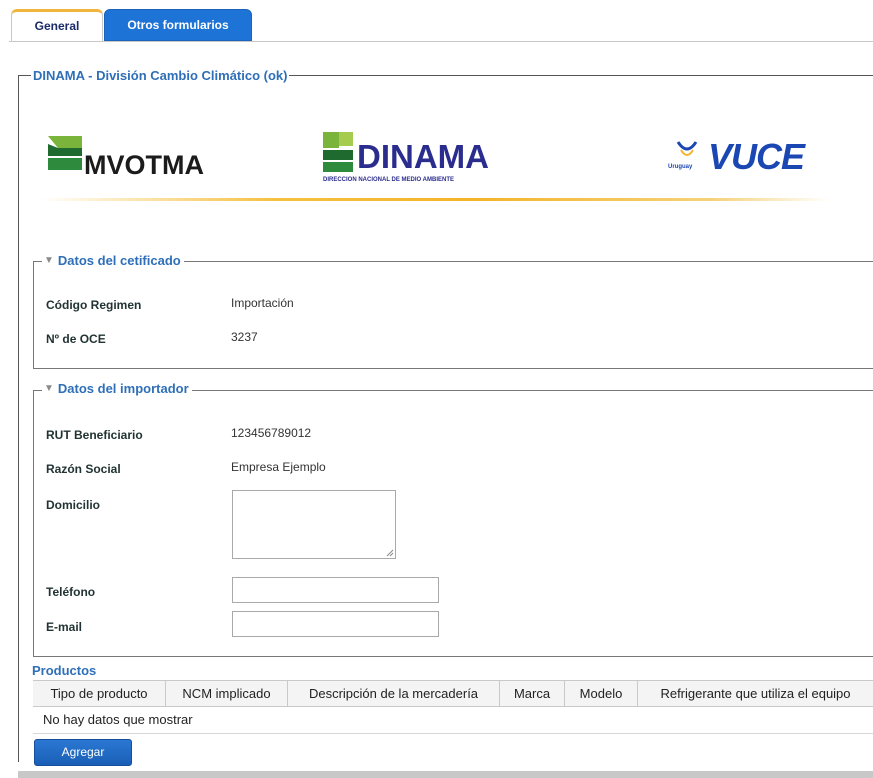 The width and height of the screenshot is (873, 778). Describe the element at coordinates (756, 156) in the screenshot. I see `vuce-wordmark: VUCE` at that location.